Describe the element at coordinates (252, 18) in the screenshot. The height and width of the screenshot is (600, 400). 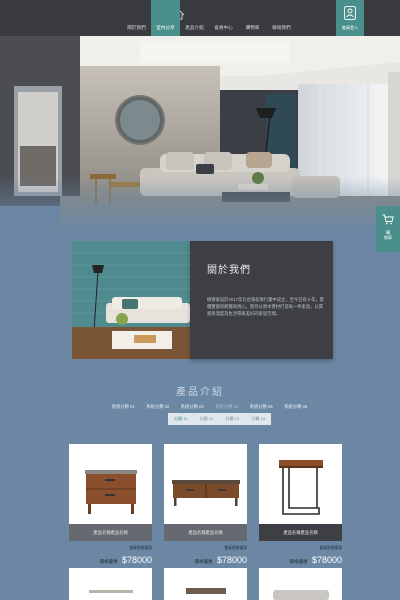
I see `nav-item-cart: 購物車` at that location.